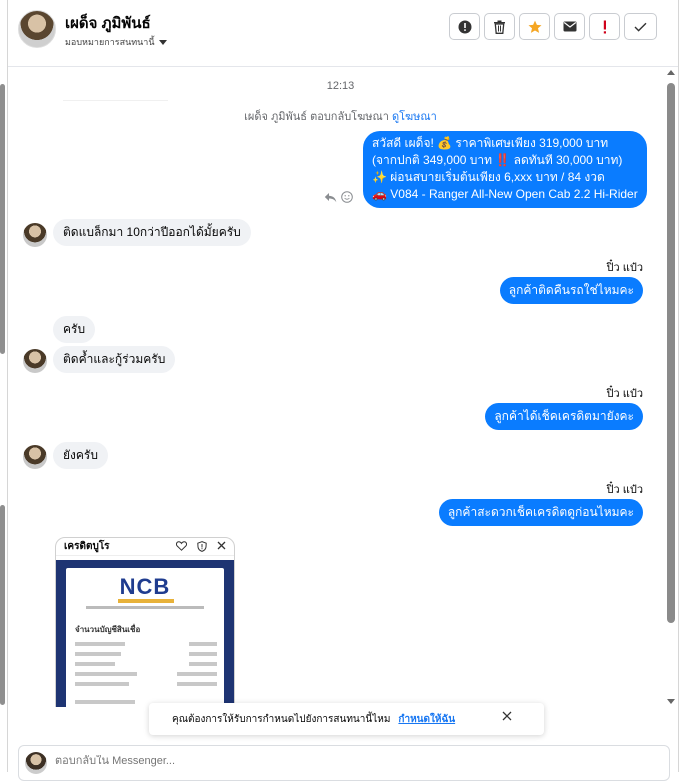  What do you see at coordinates (2, 219) in the screenshot?
I see `outer-scrollbar-thumb` at bounding box center [2, 219].